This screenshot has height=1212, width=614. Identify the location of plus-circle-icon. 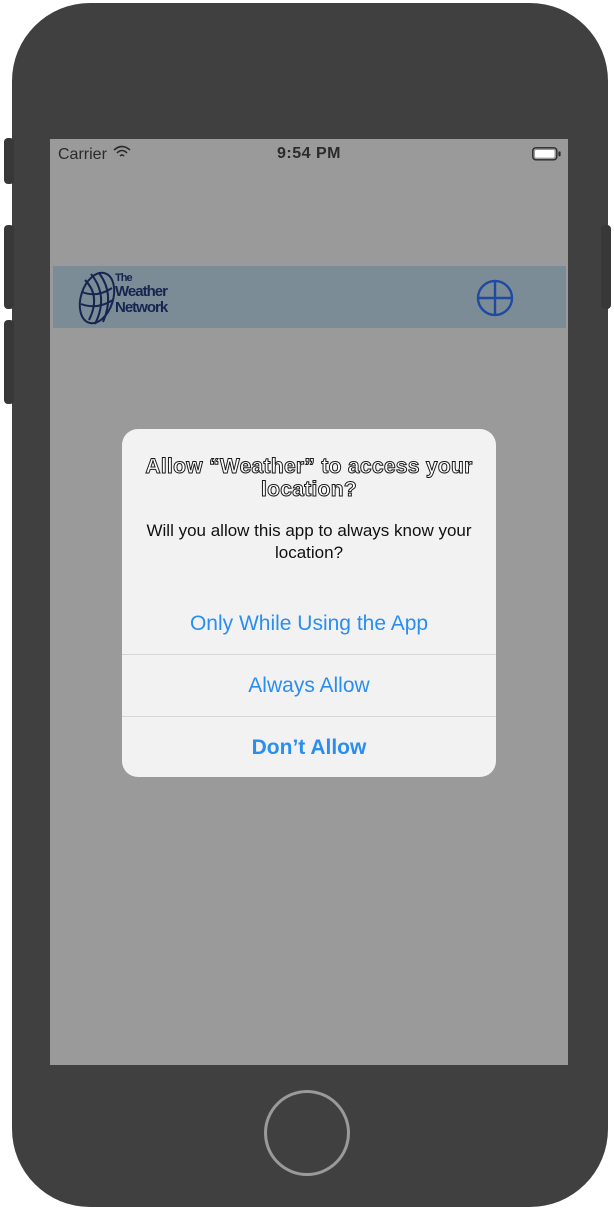
(495, 298).